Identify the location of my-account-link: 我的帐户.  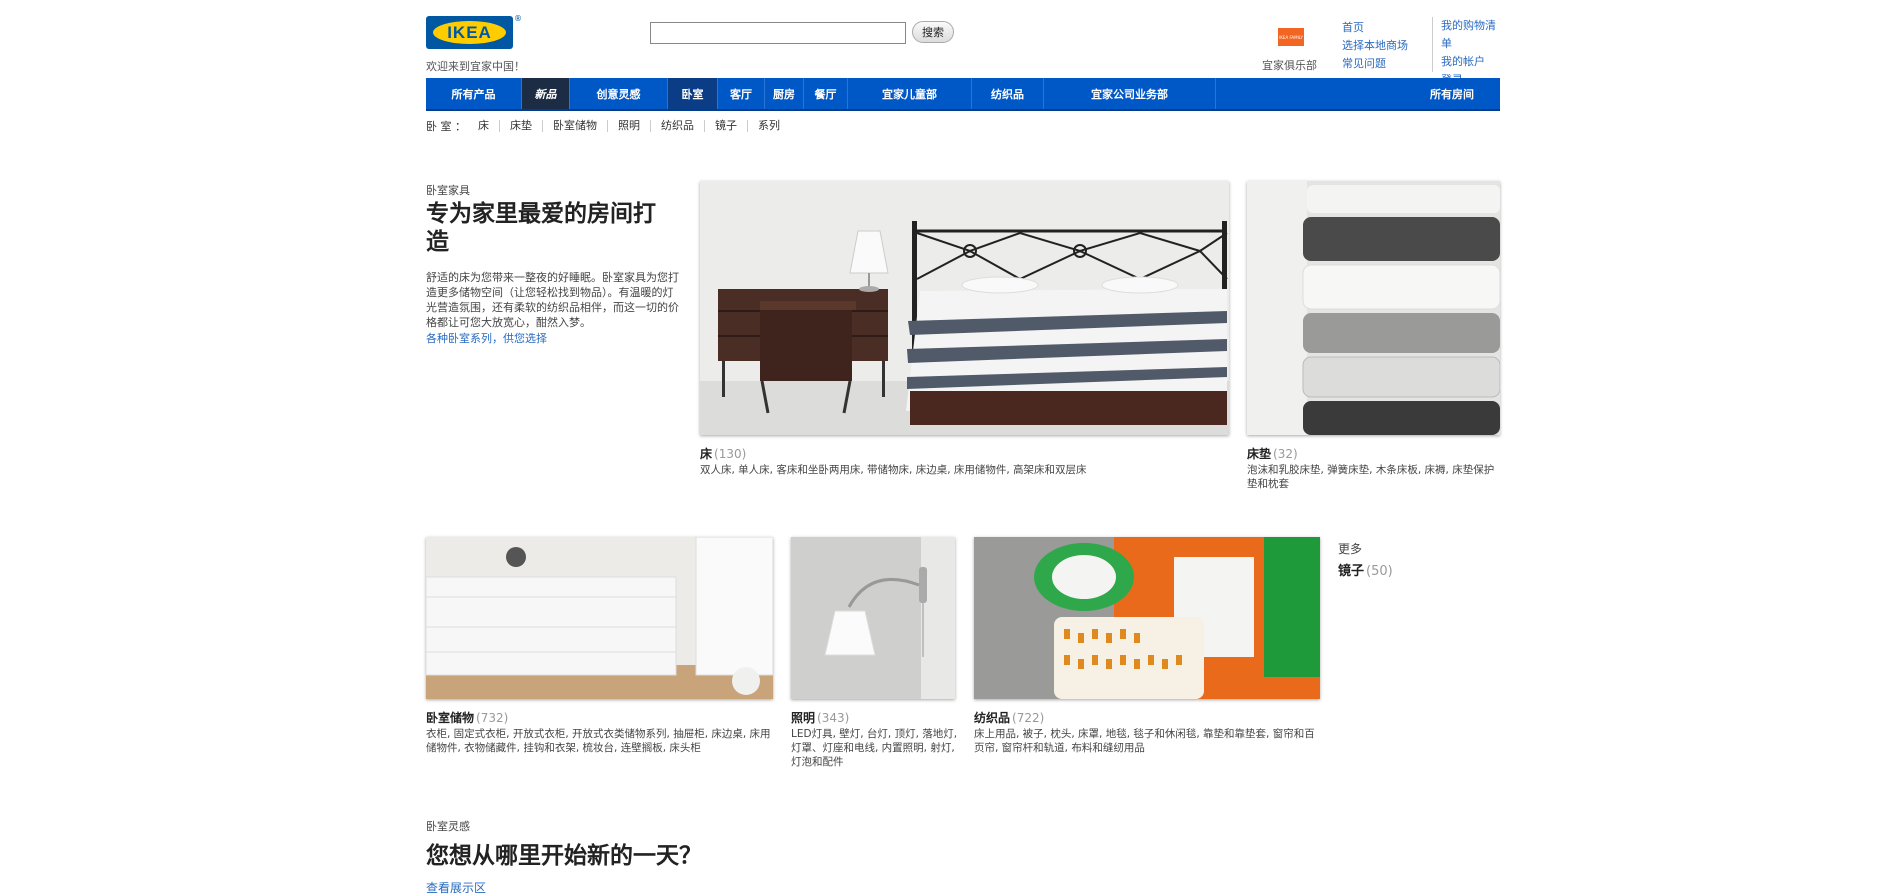
(1470, 62).